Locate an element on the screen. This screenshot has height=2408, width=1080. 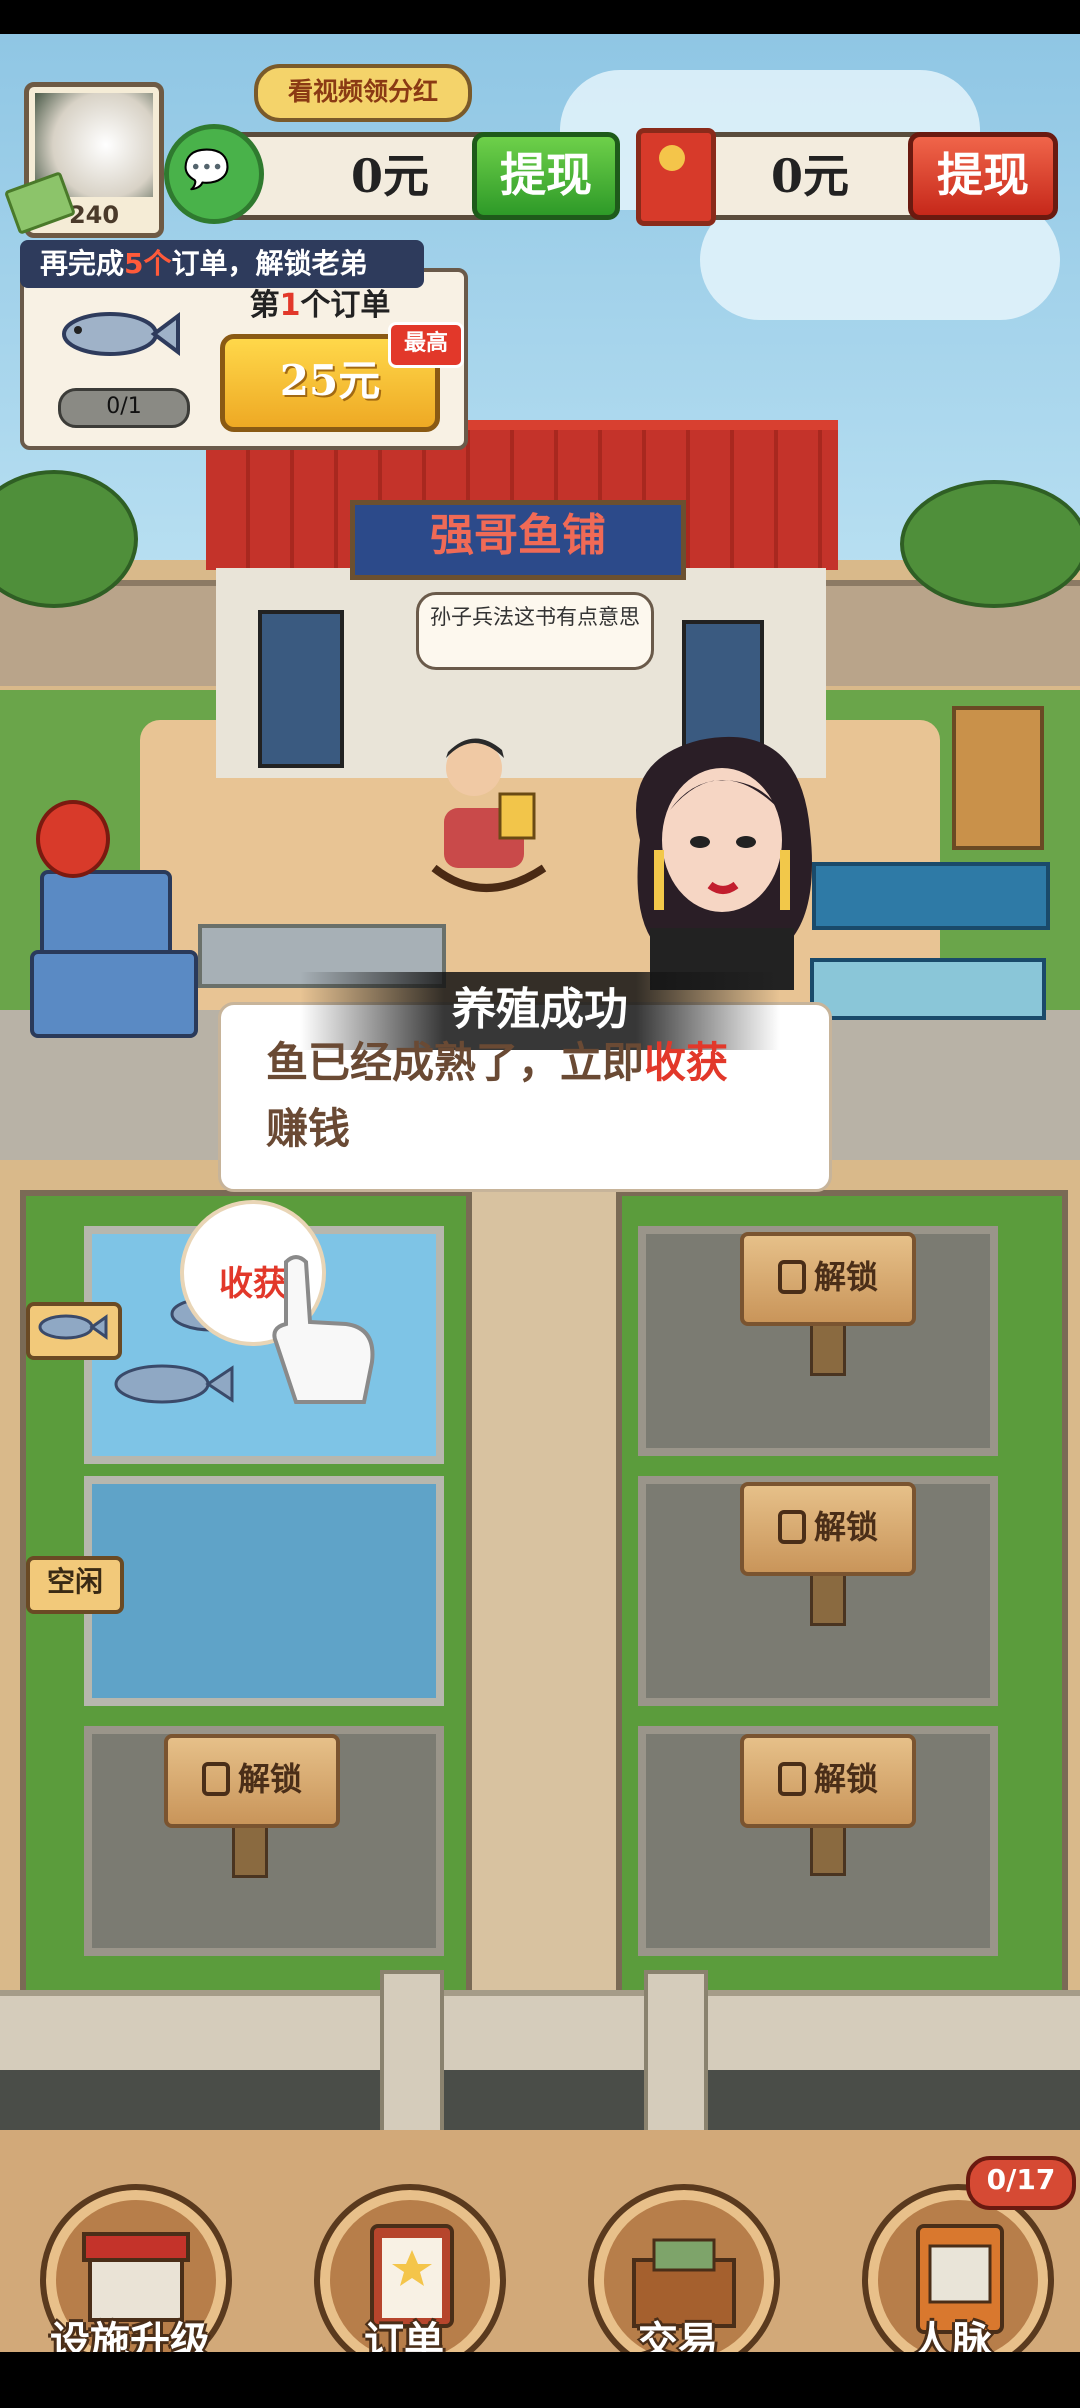
redpacket-amount: 0元 is located at coordinates (809, 176).